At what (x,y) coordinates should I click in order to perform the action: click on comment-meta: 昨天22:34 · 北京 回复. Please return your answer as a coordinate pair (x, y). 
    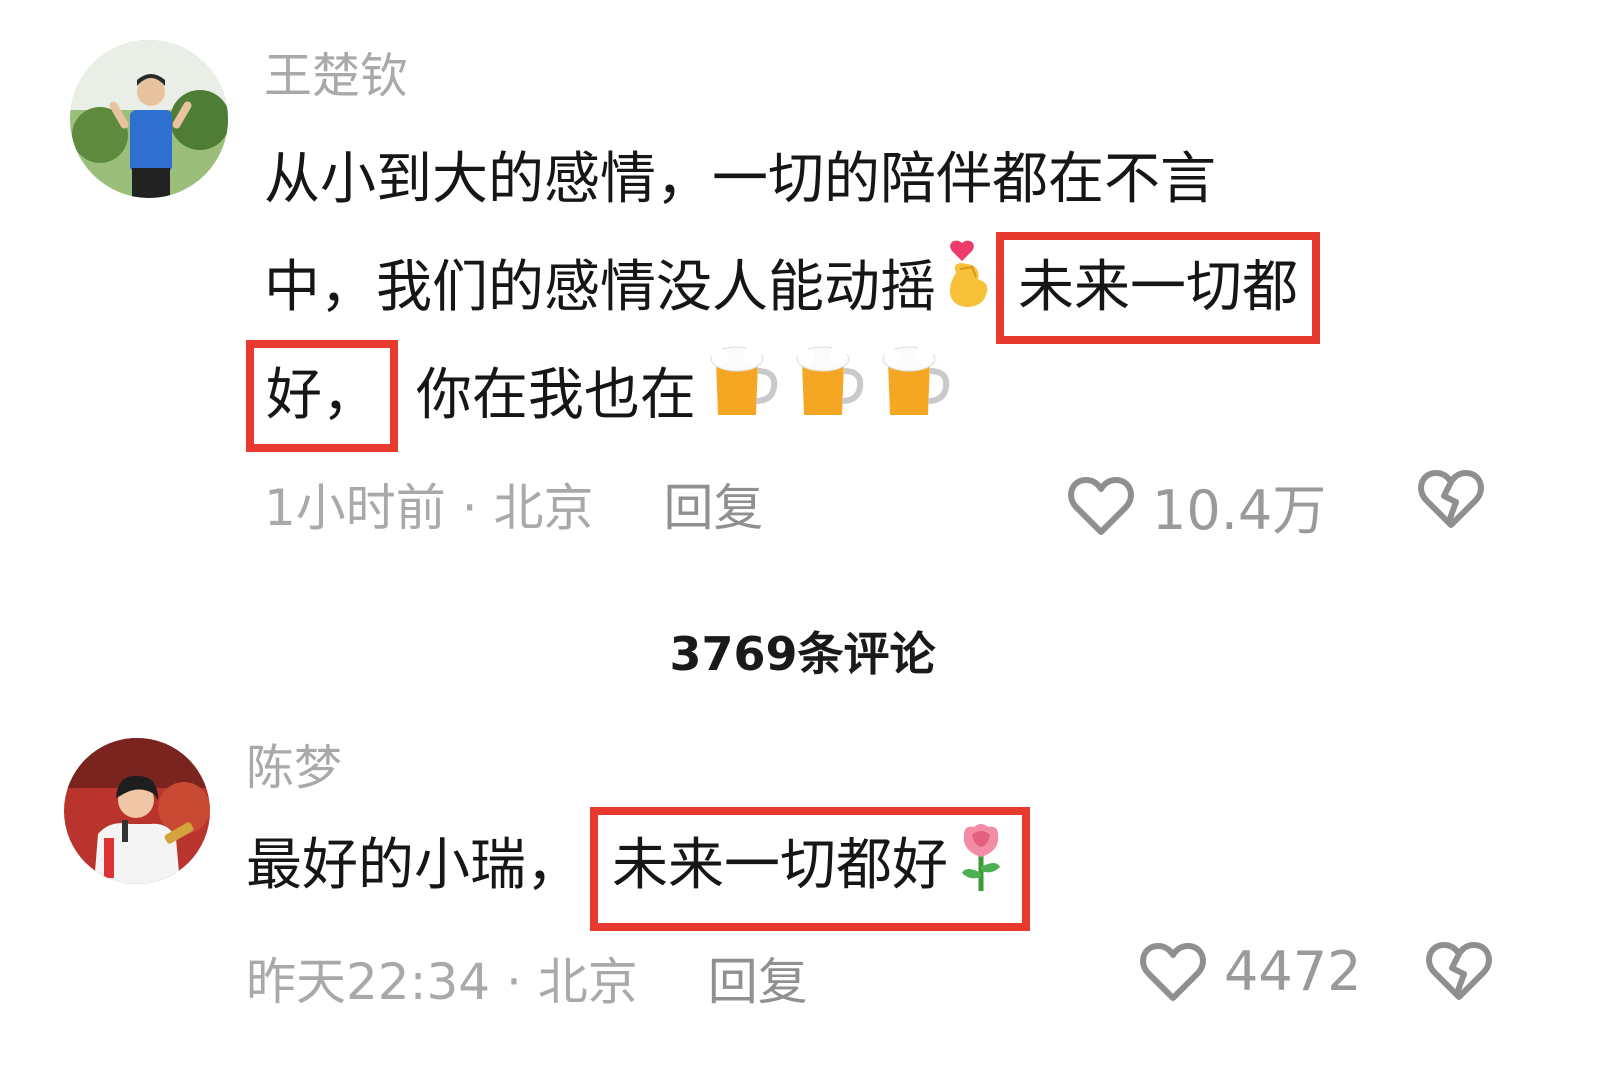
    Looking at the image, I should click on (527, 978).